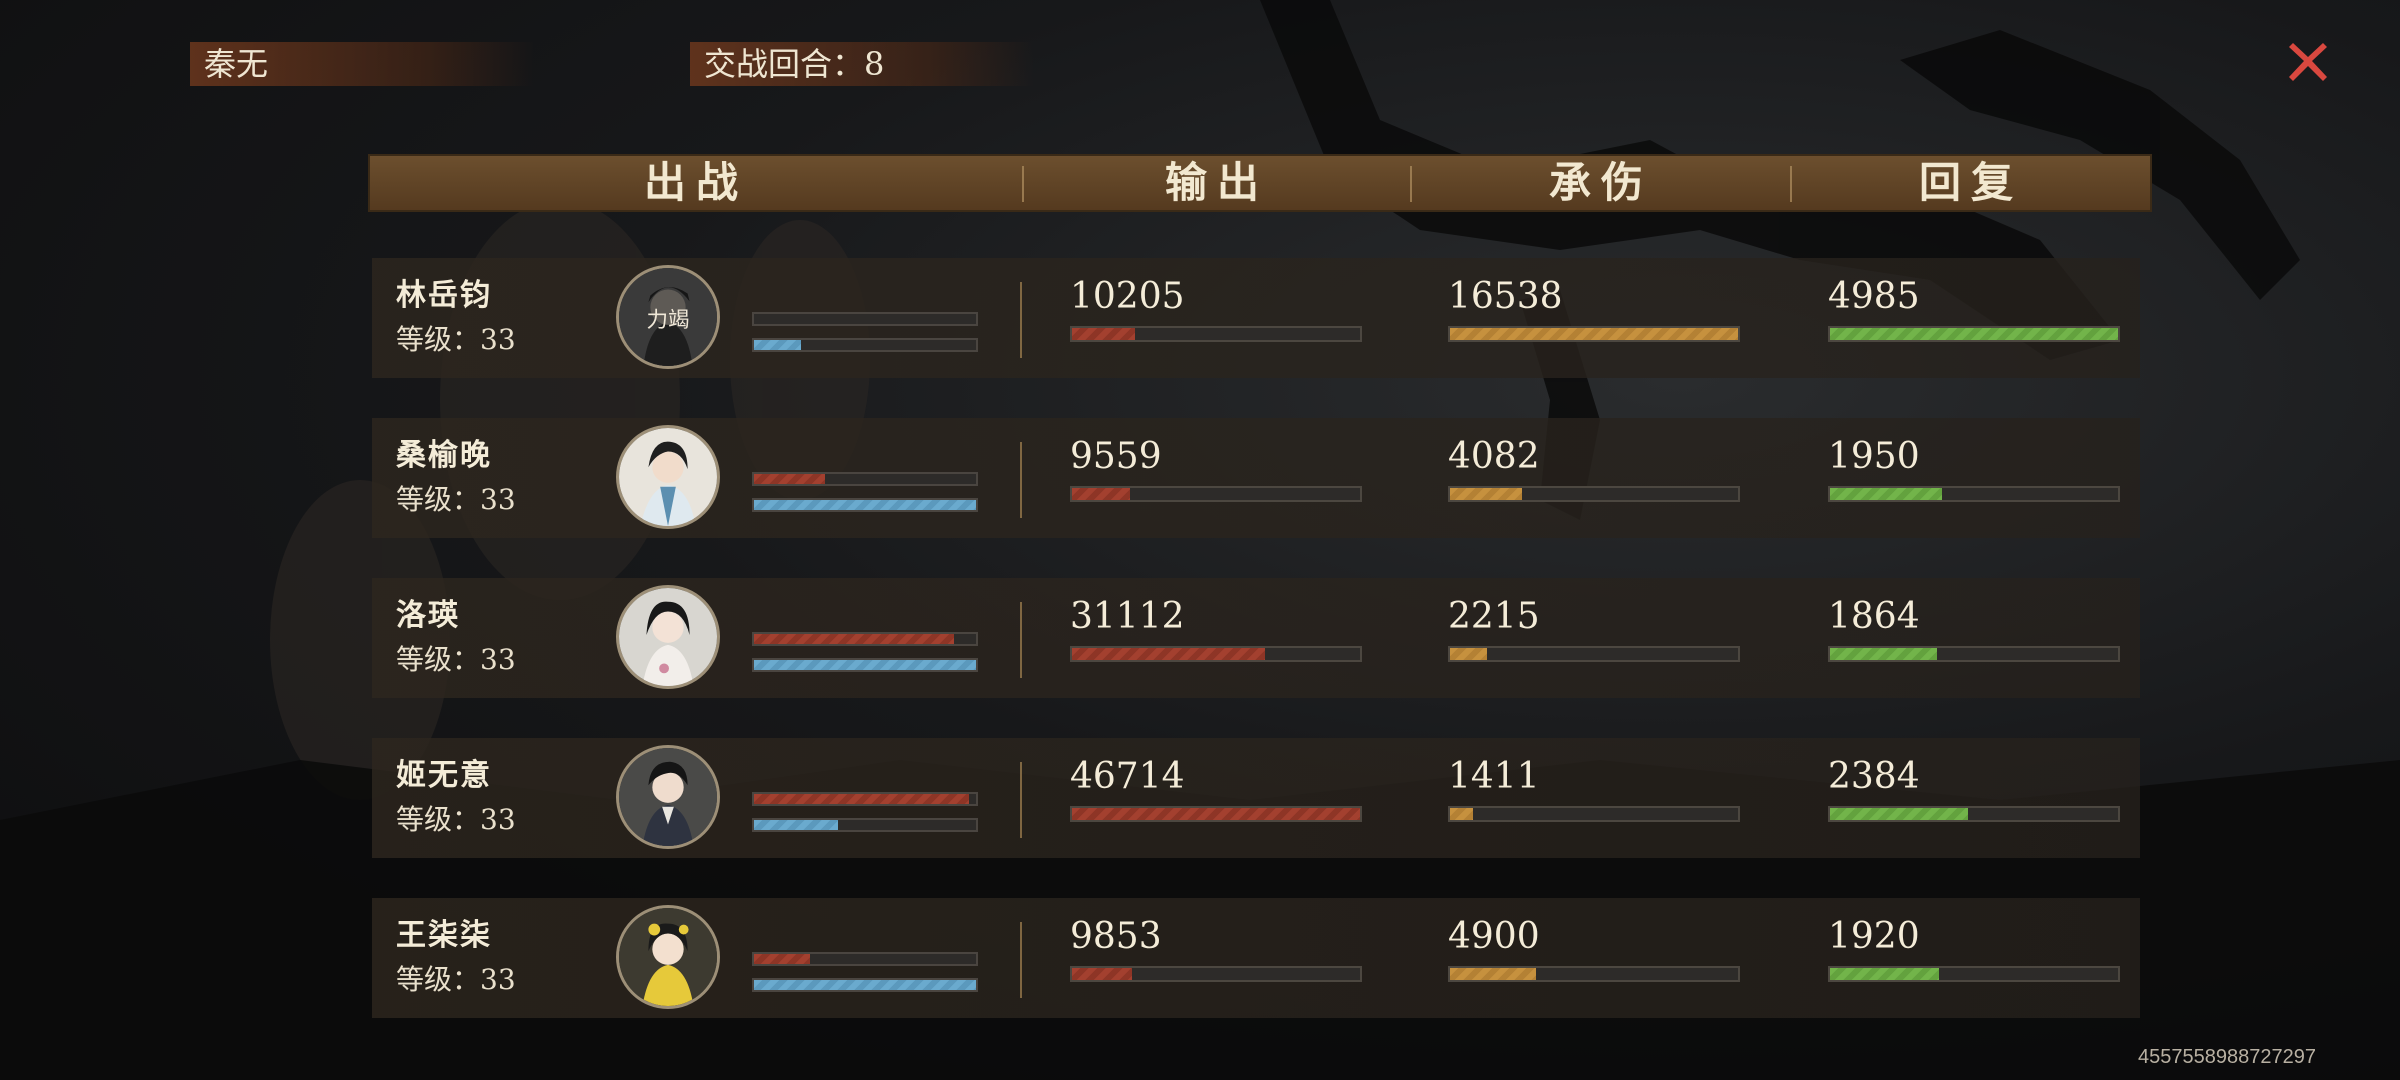  What do you see at coordinates (862, 64) in the screenshot?
I see `battle-round-label: 交战回合：8` at bounding box center [862, 64].